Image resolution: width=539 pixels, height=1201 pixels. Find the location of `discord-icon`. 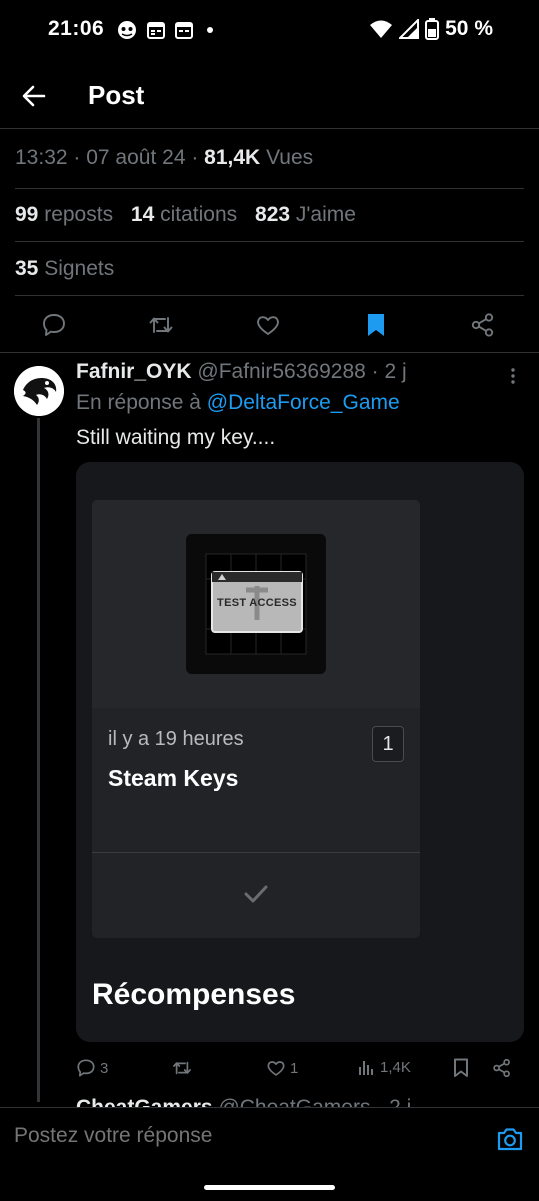

discord-icon is located at coordinates (127, 30).